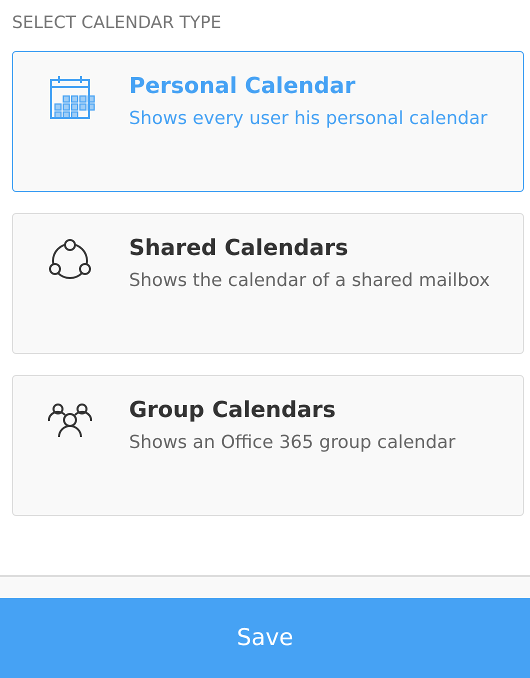  Describe the element at coordinates (292, 443) in the screenshot. I see `option-description: Shows an Office 365 group calendar` at that location.